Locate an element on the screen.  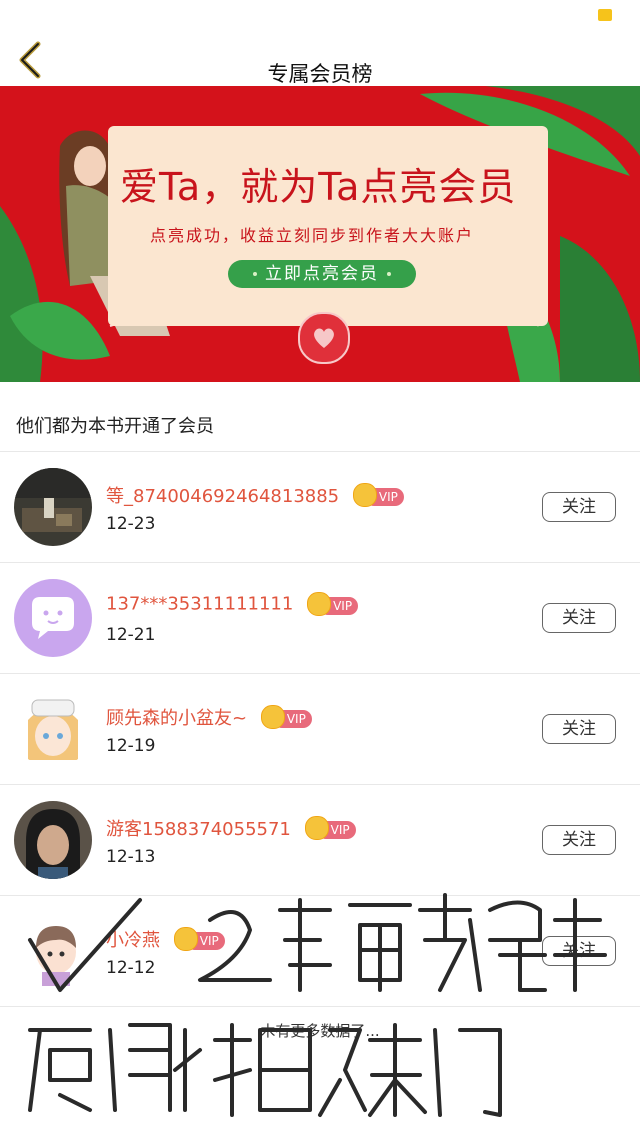
member-name-line: 小冷燕 VIP is located at coordinates (165, 939).